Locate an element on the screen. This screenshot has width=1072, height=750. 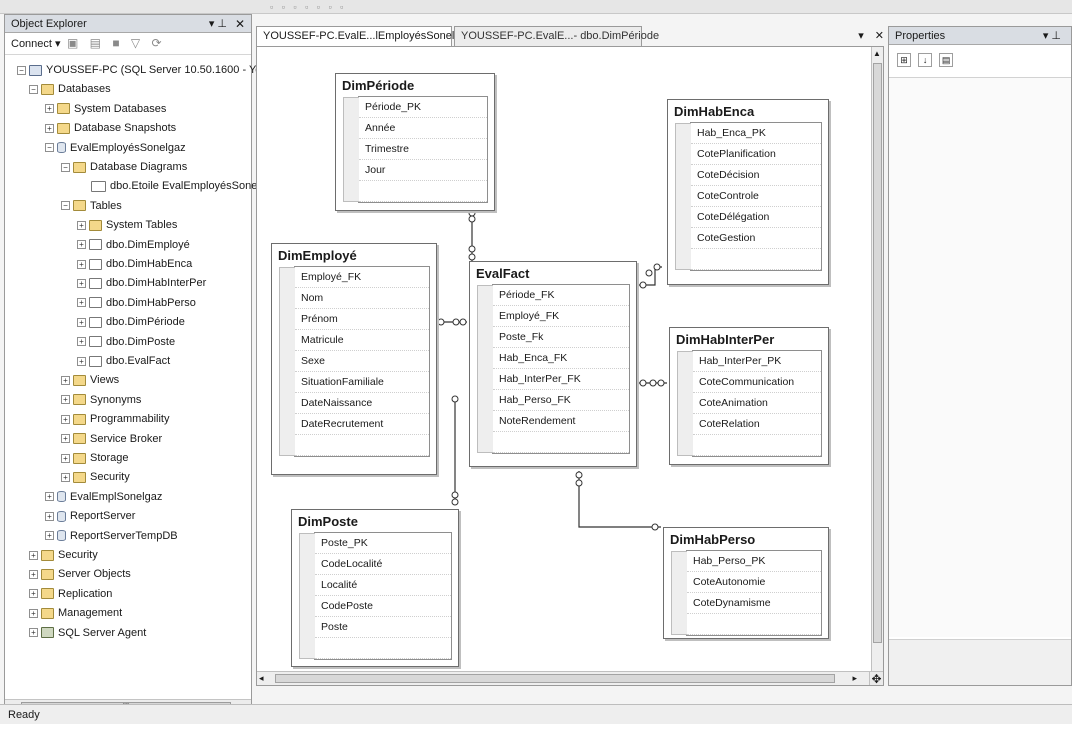
column-row: Nom is located at coordinates (362, 298).